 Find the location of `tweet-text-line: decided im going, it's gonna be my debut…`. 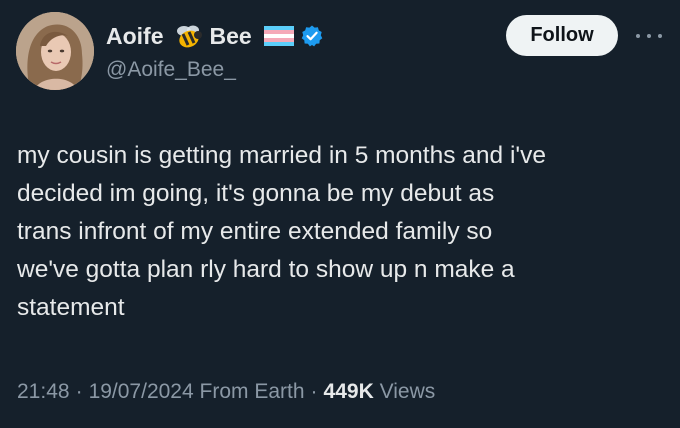

tweet-text-line: decided im going, it's gonna be my debut… is located at coordinates (256, 193).